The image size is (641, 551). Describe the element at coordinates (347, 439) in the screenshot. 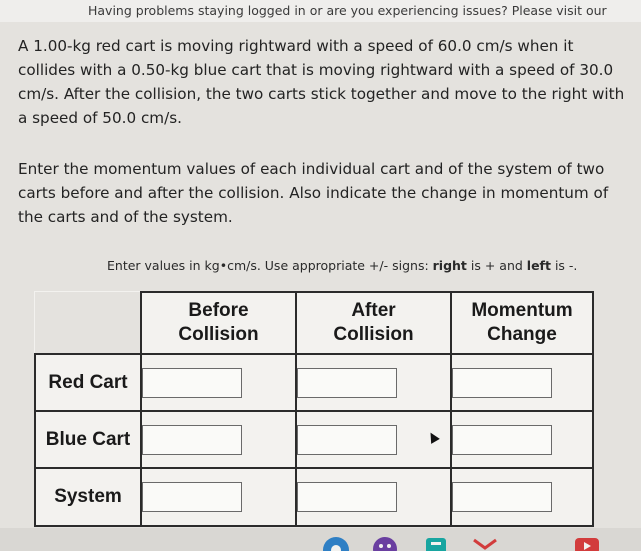

I see `blue-cart-after-input` at that location.